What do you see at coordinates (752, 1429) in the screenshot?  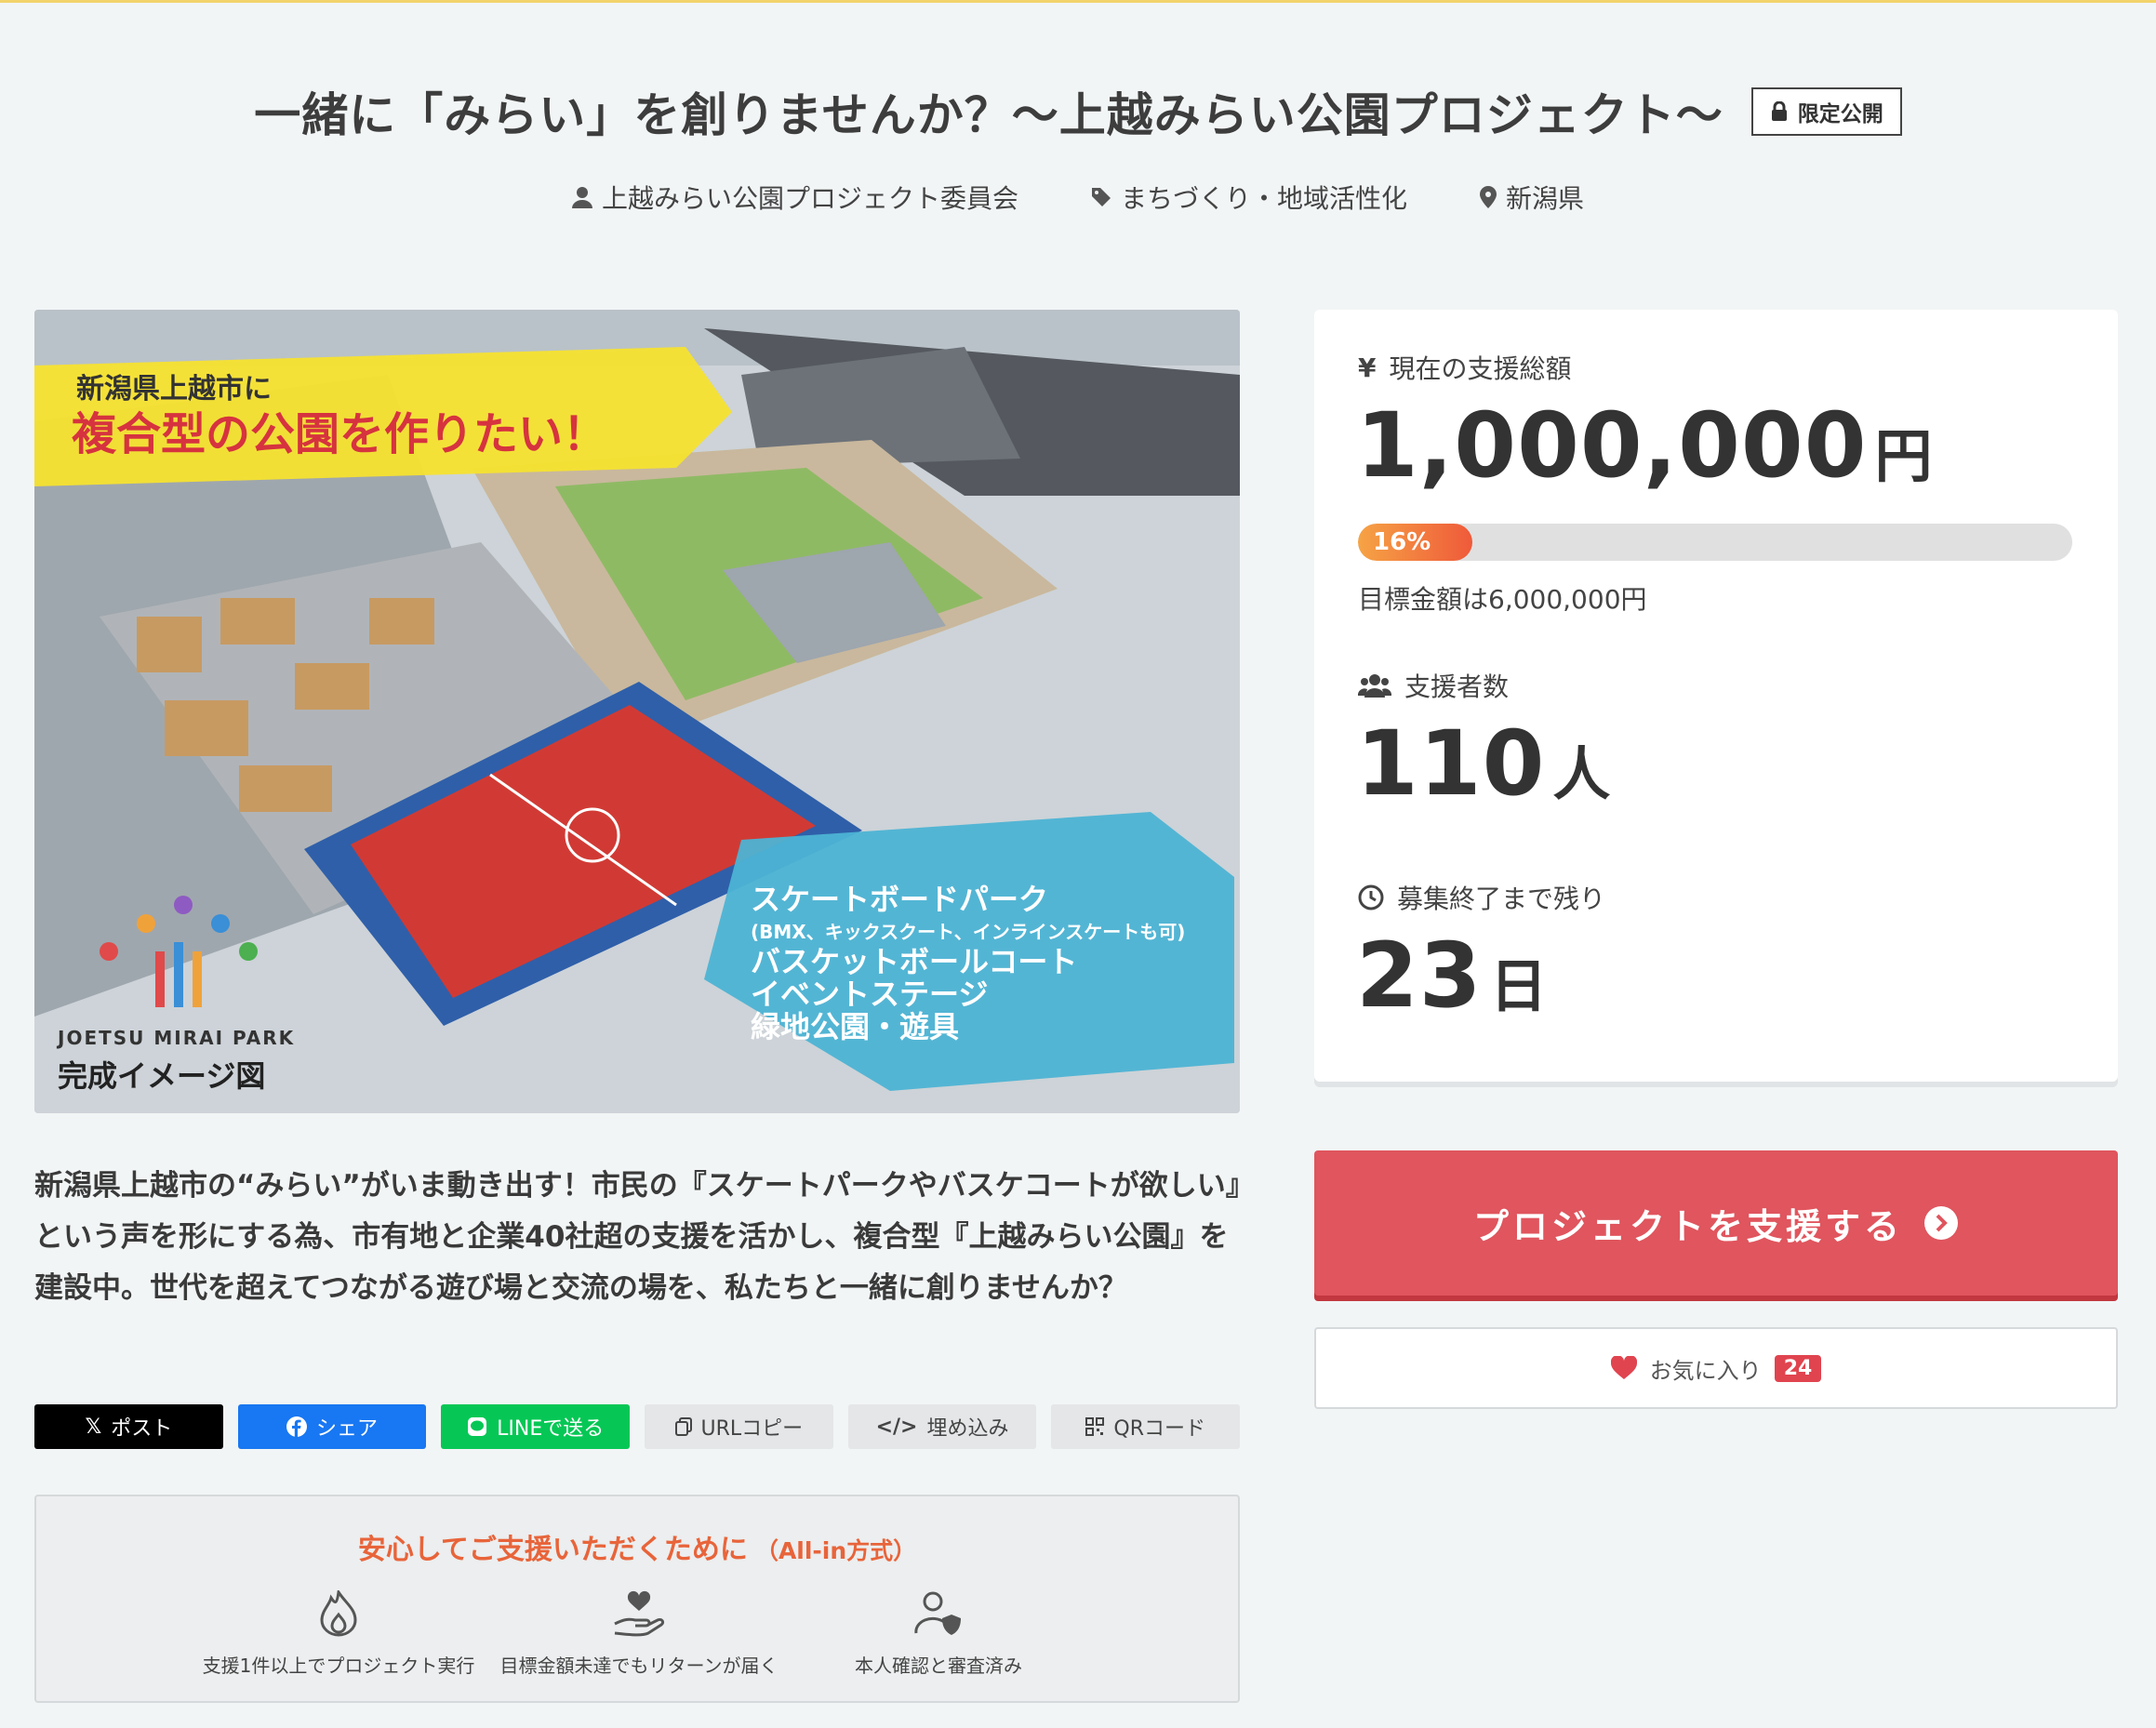 I see `copy-url-label: URLコピー` at bounding box center [752, 1429].